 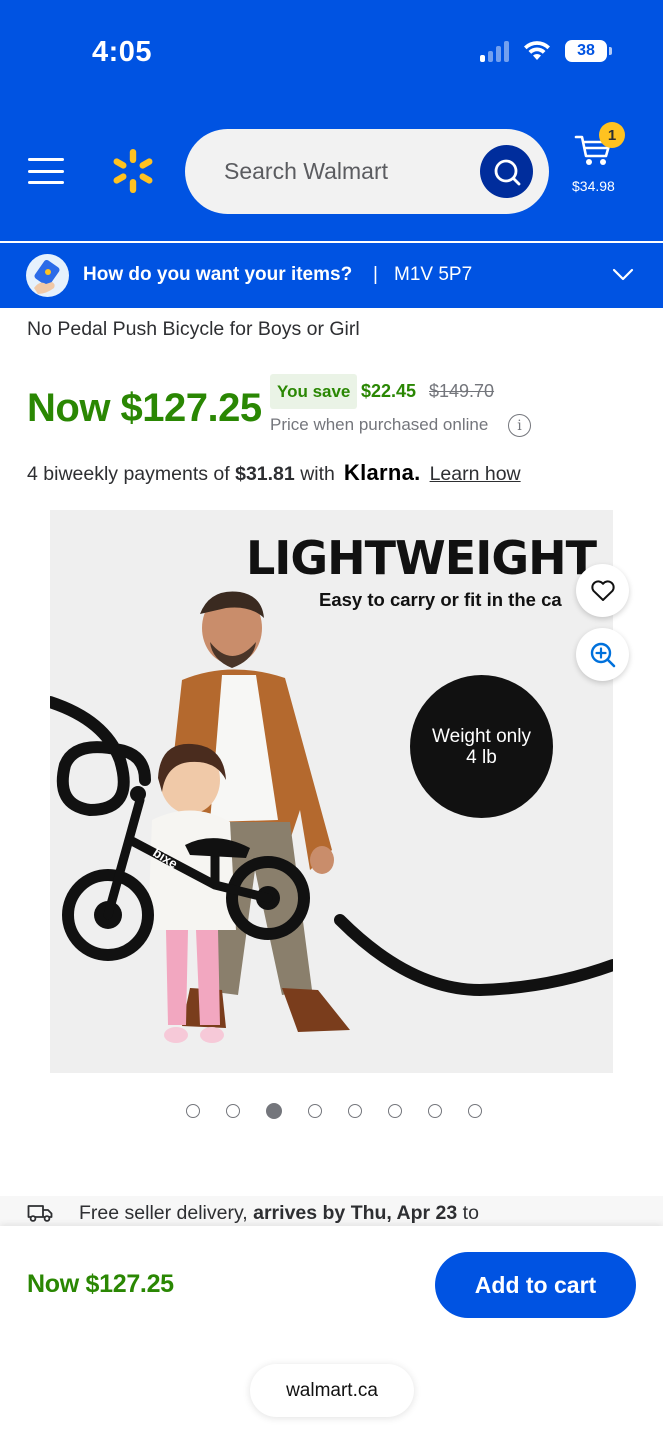 I want to click on browser-url-bar: walmart.ca, so click(x=332, y=1390).